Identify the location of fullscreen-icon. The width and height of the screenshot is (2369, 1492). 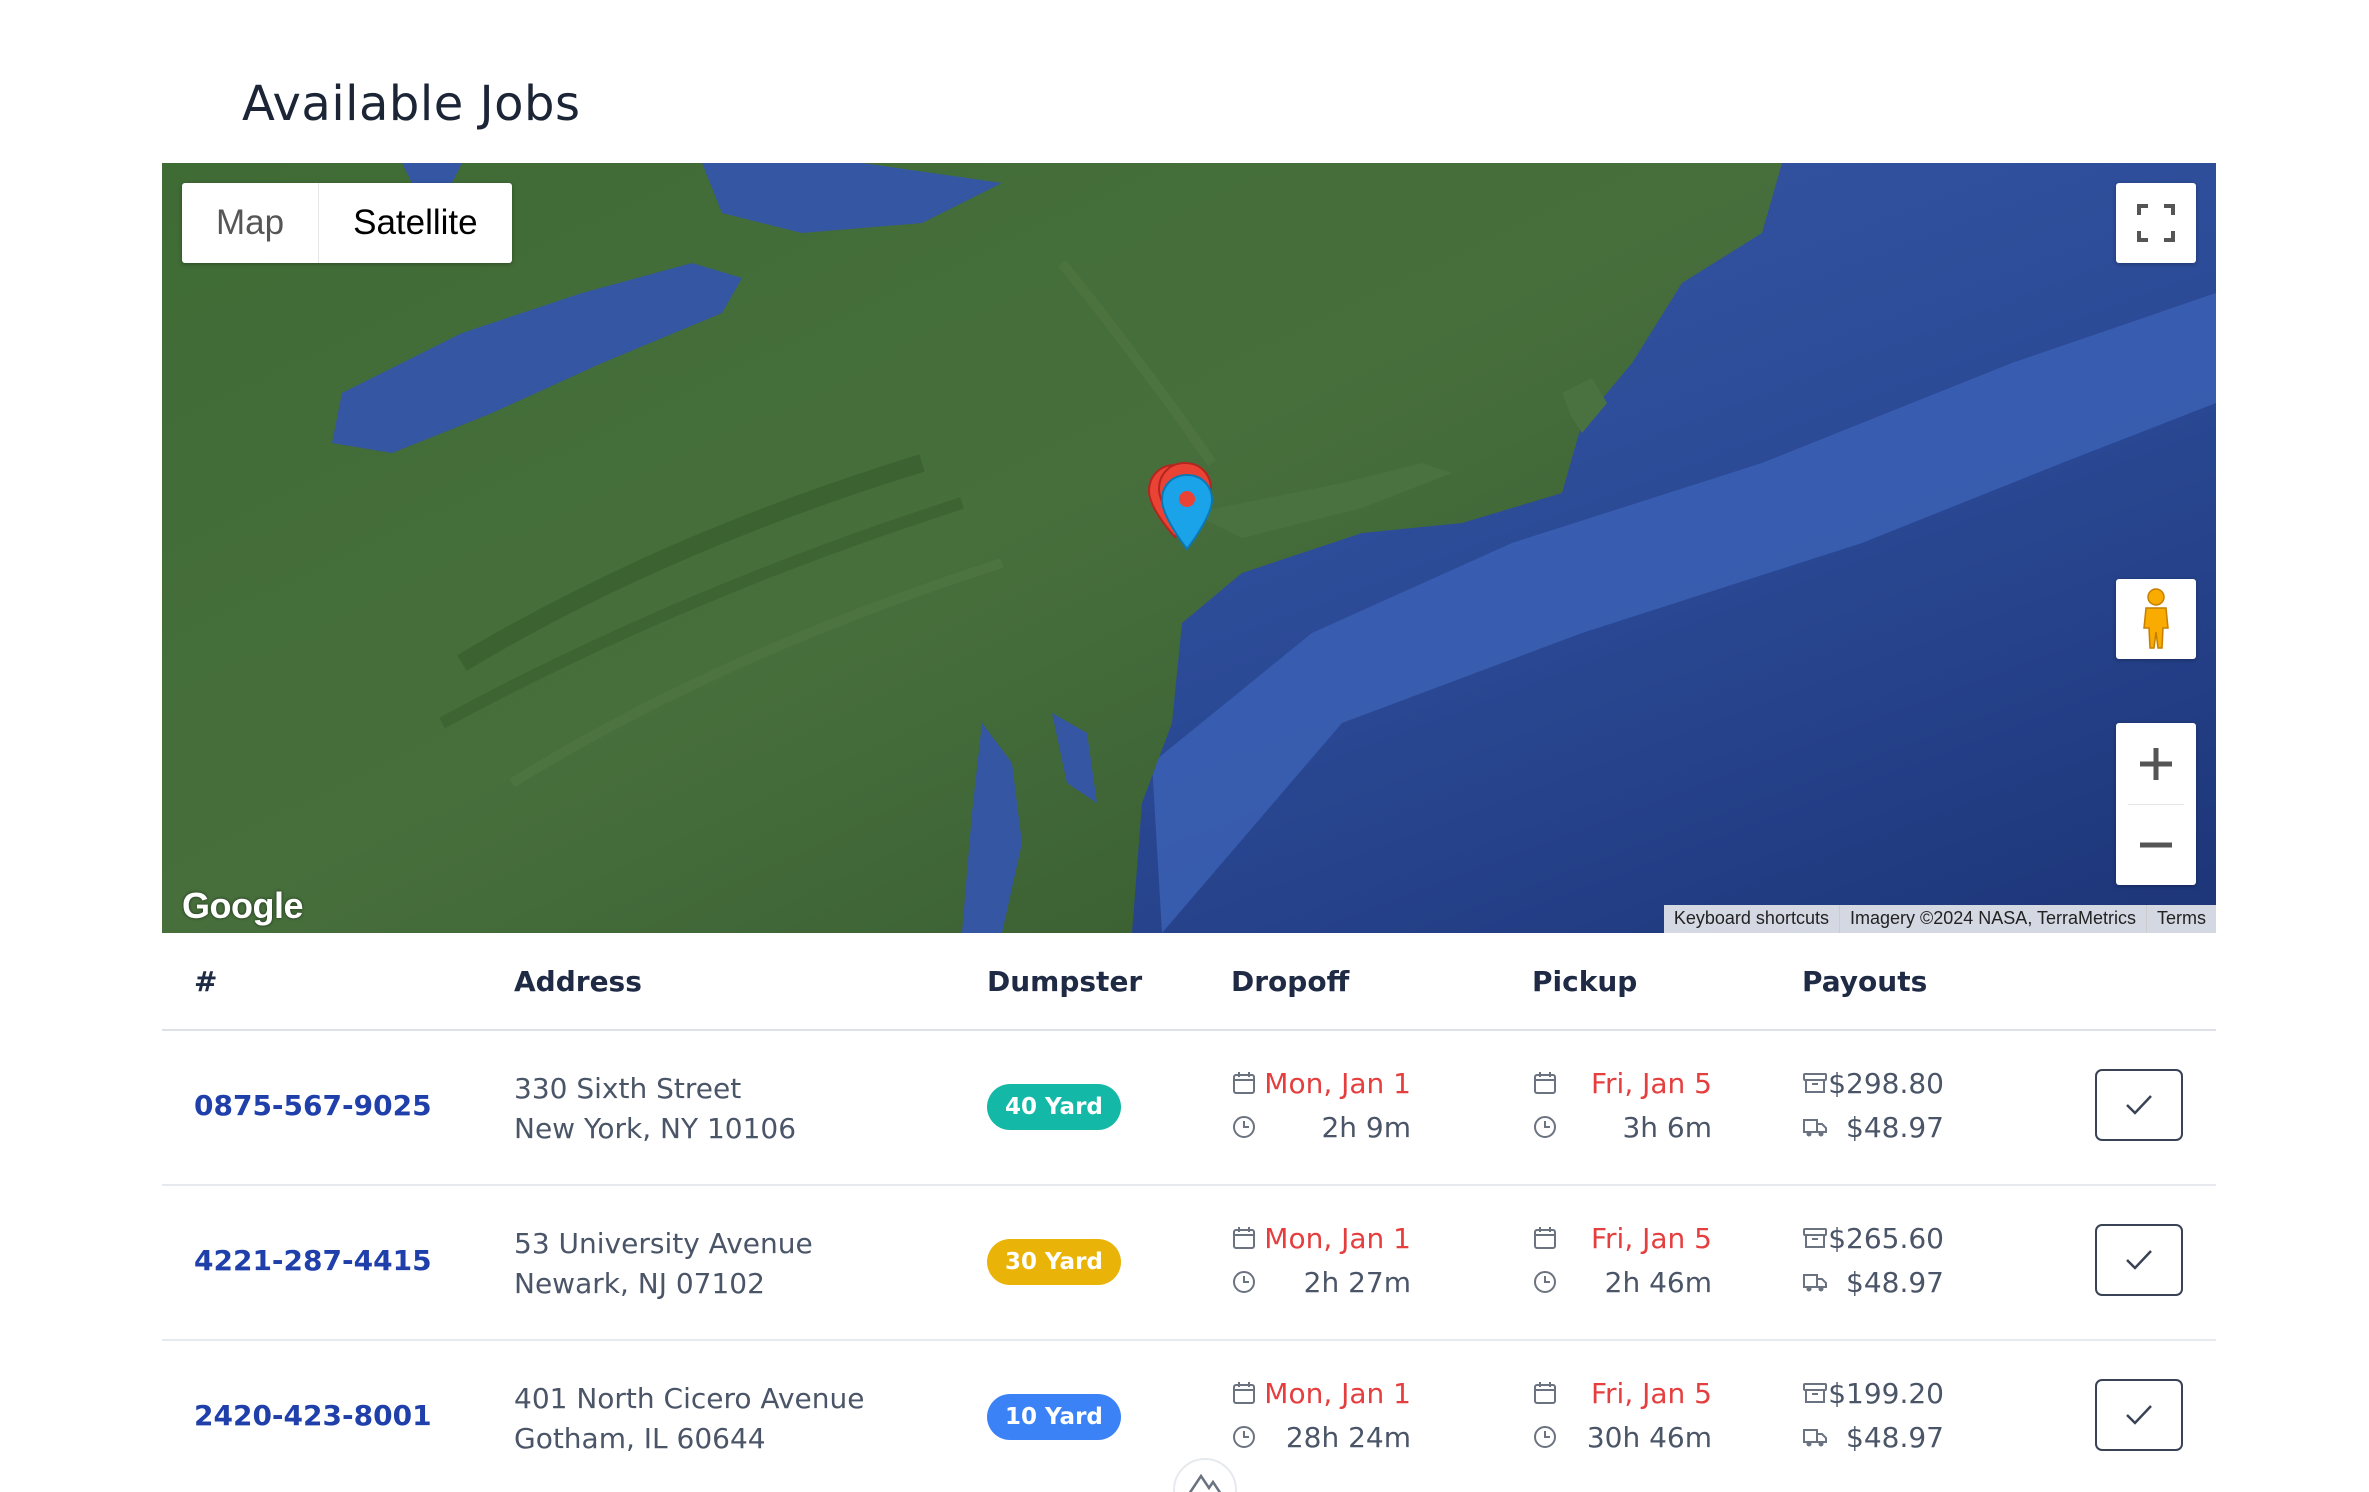
(2156, 223).